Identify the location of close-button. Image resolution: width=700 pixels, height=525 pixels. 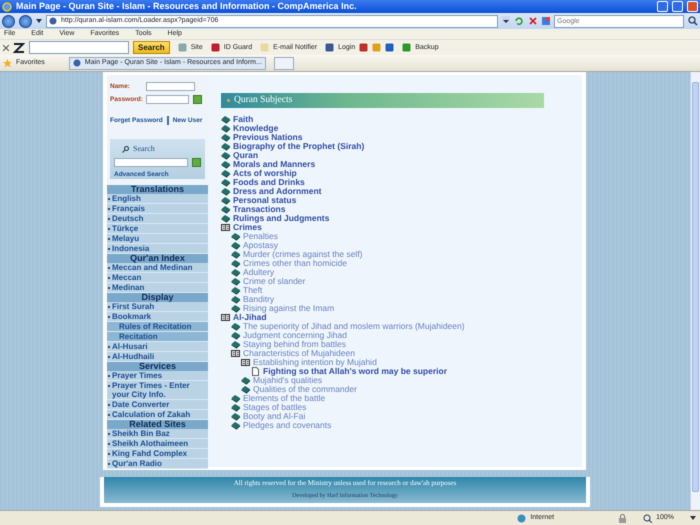
(692, 6).